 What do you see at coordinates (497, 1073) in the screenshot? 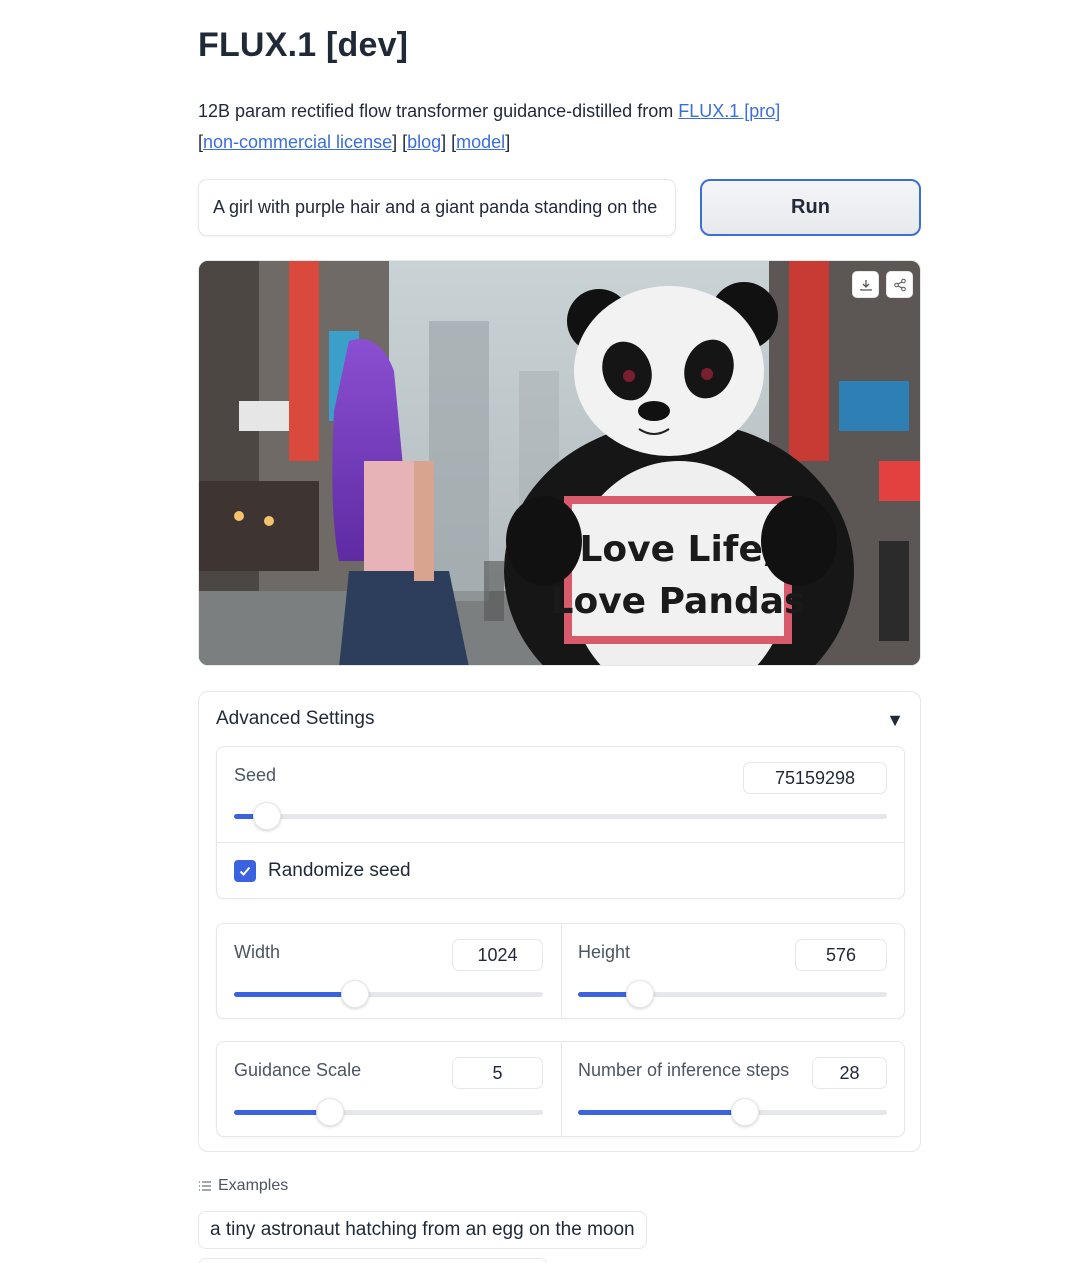
I see `guidance-input: 5` at bounding box center [497, 1073].